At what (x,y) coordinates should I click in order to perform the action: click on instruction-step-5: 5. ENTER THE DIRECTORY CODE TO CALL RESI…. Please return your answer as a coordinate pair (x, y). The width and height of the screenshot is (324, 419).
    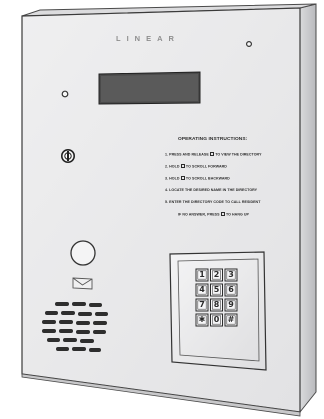
    Looking at the image, I should click on (212, 202).